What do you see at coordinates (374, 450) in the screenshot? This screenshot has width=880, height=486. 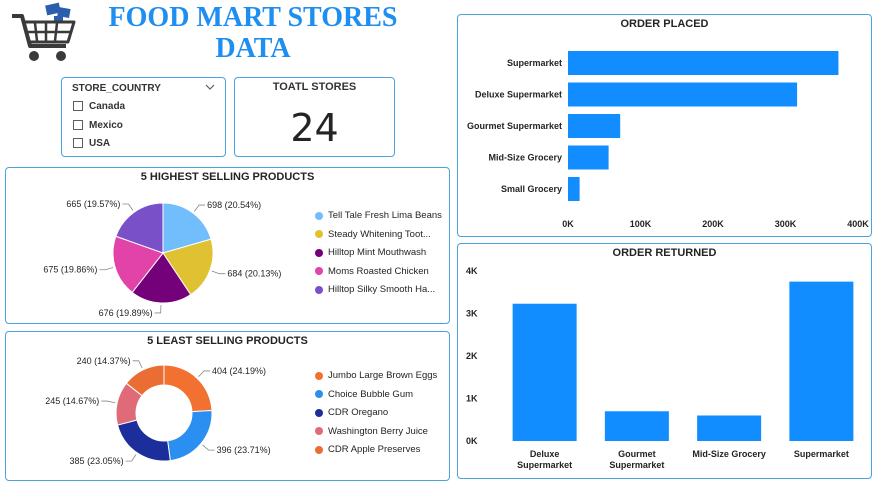 I see `legend-label: CDR Apple Preserves` at bounding box center [374, 450].